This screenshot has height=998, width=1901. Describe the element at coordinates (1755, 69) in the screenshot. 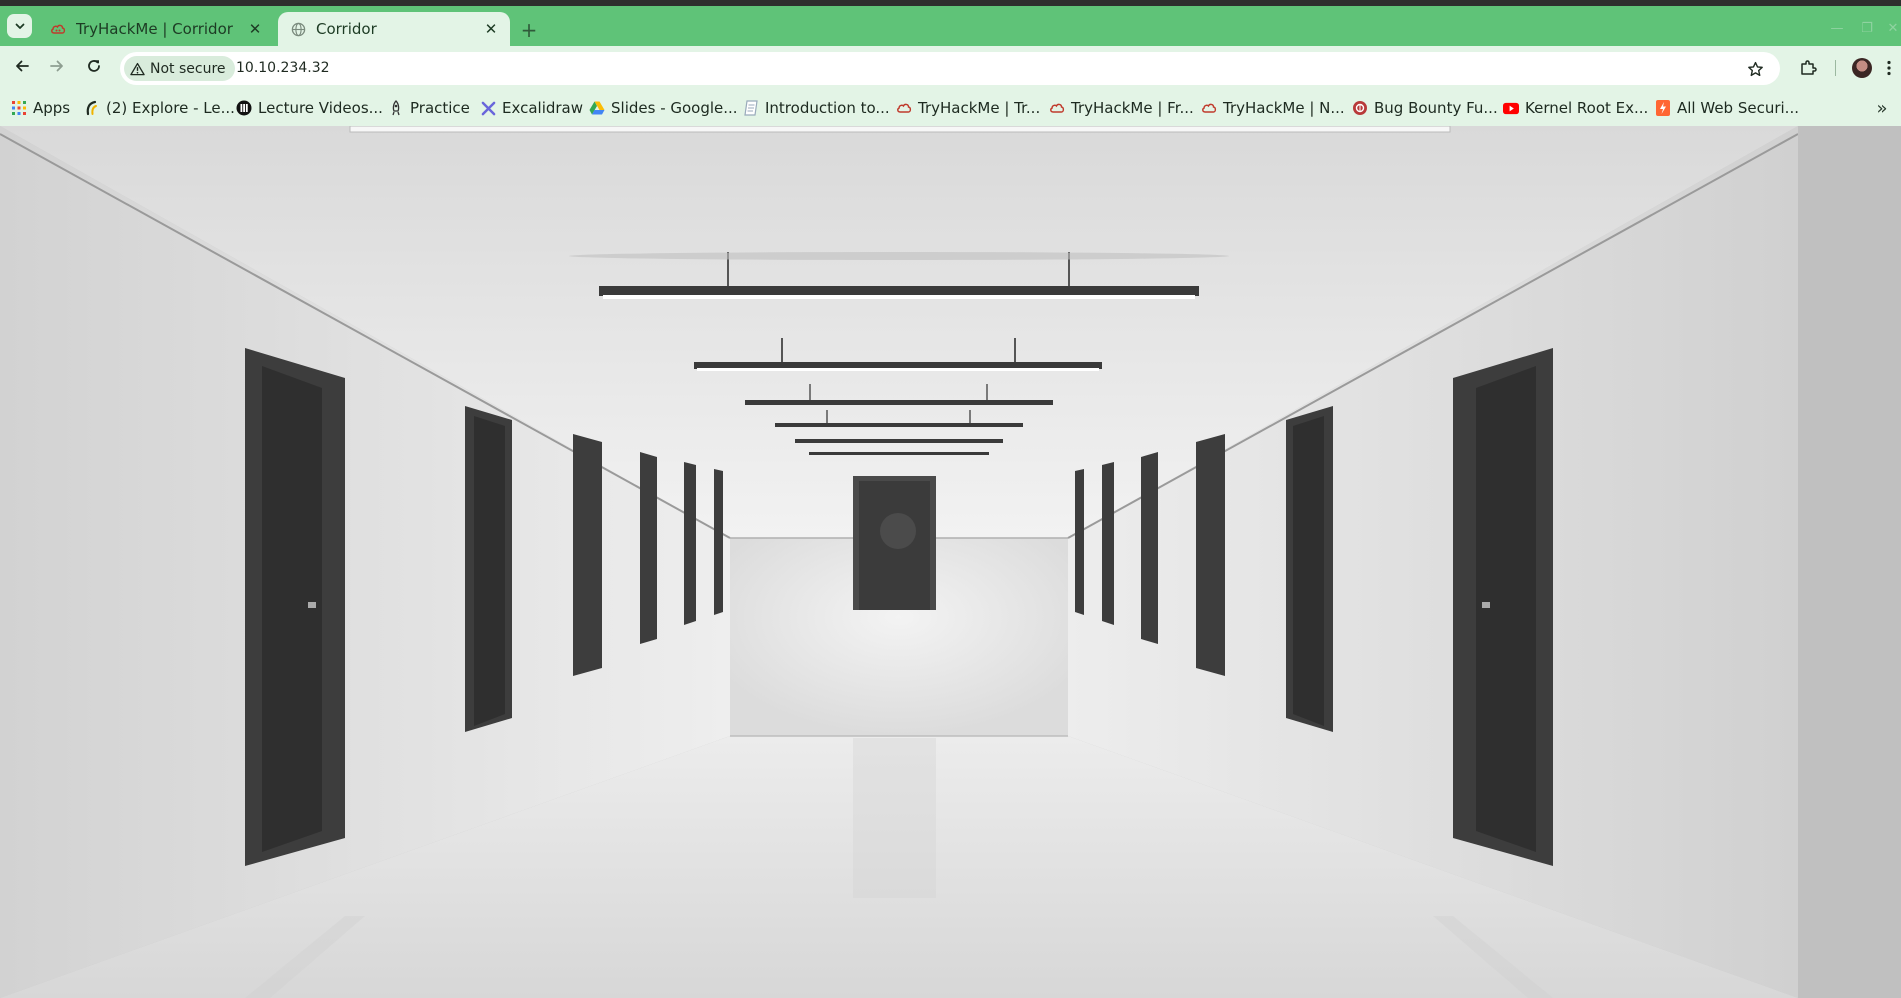

I see `bookmark-star-icon` at that location.